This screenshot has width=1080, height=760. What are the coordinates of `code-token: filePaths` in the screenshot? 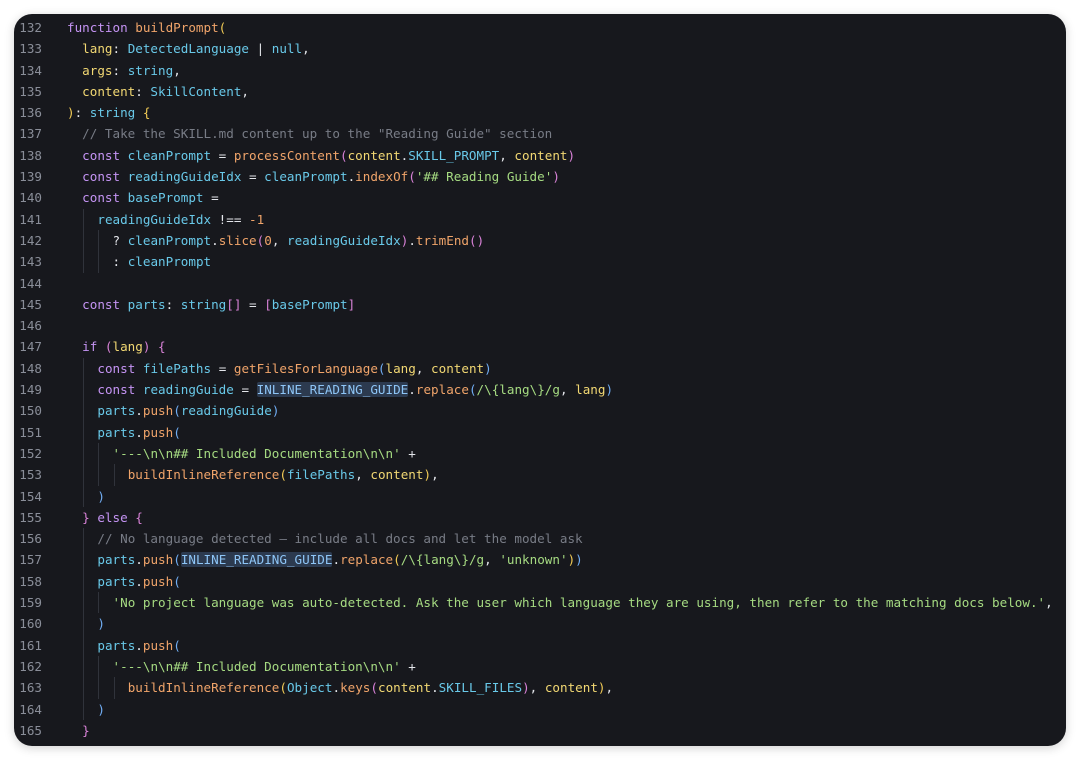 It's located at (177, 368).